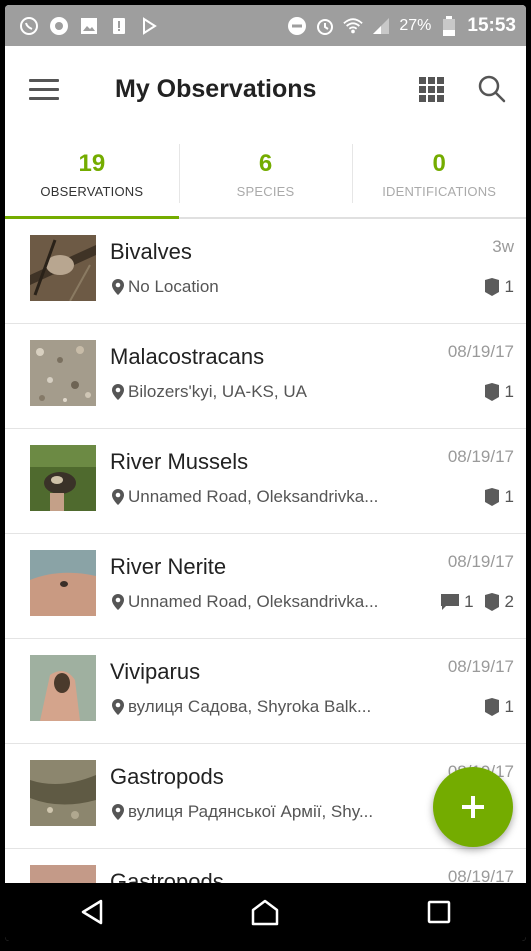 This screenshot has width=531, height=951. Describe the element at coordinates (92, 912) in the screenshot. I see `back-icon` at that location.